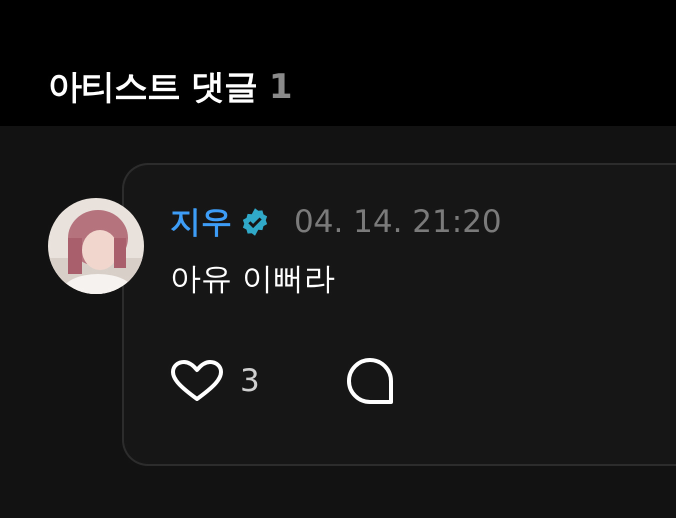  I want to click on author-name: 지우, so click(201, 222).